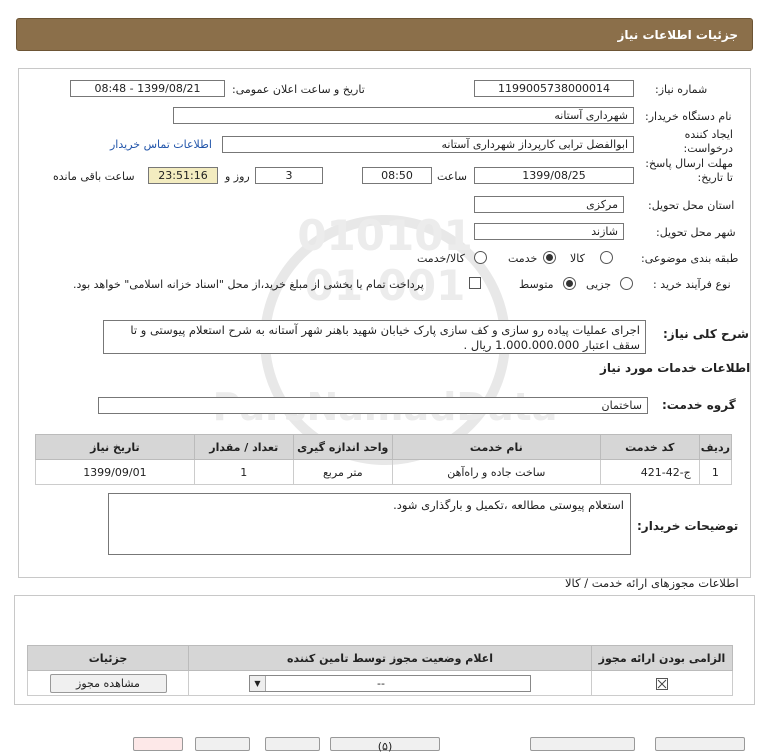  I want to click on col-permit-status: اعلام وضعیت مجوز توسط تامین کننده, so click(390, 658).